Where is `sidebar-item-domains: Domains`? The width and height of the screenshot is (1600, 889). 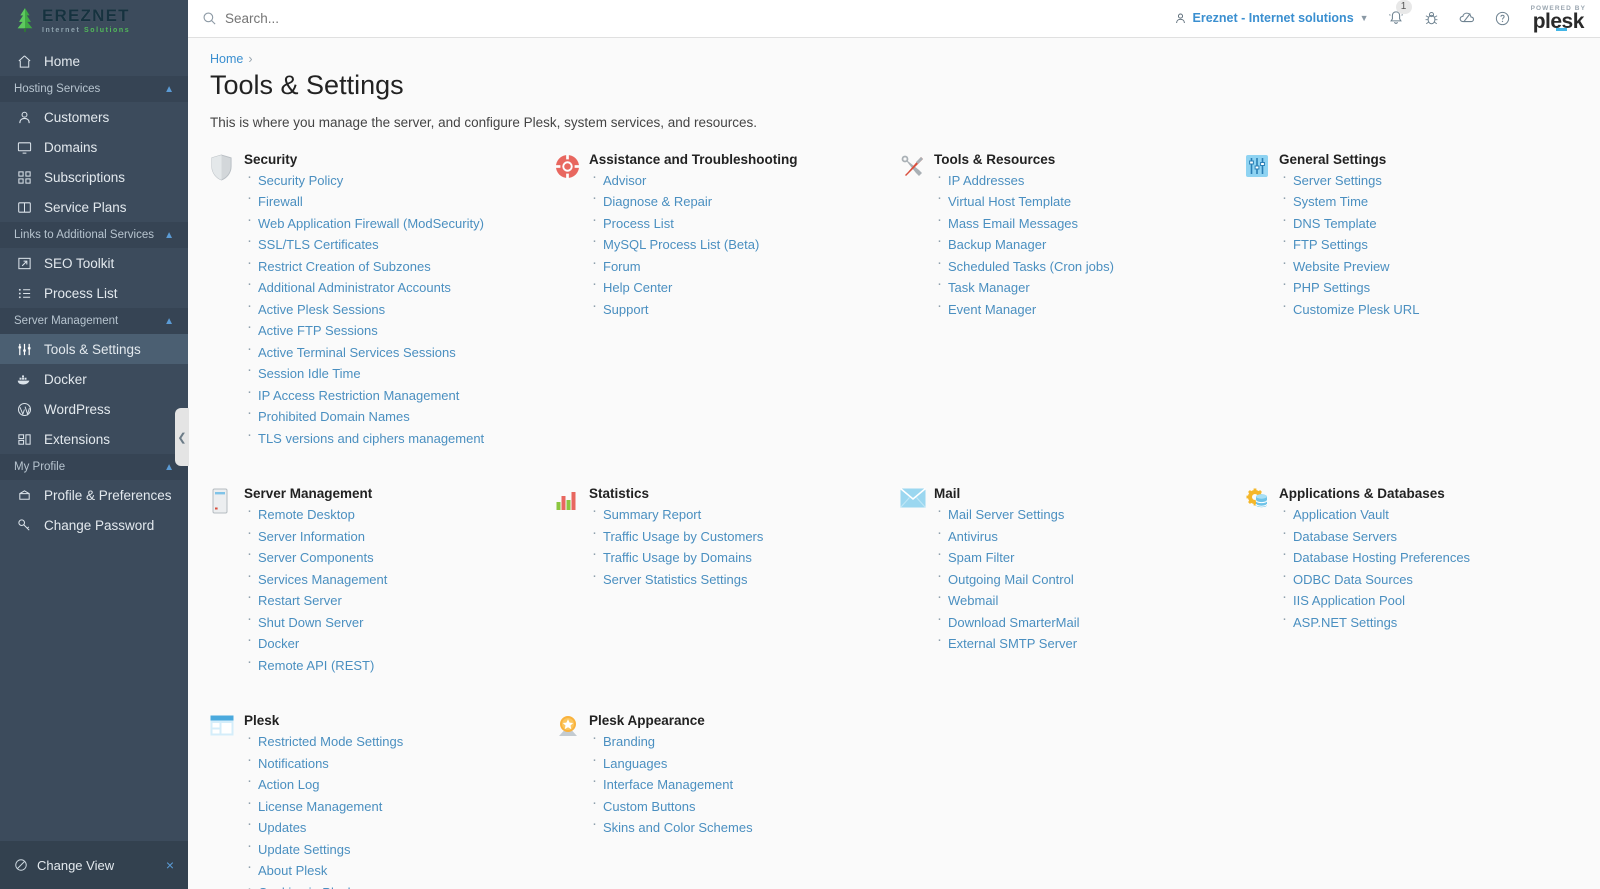
sidebar-item-domains: Domains is located at coordinates (94, 147).